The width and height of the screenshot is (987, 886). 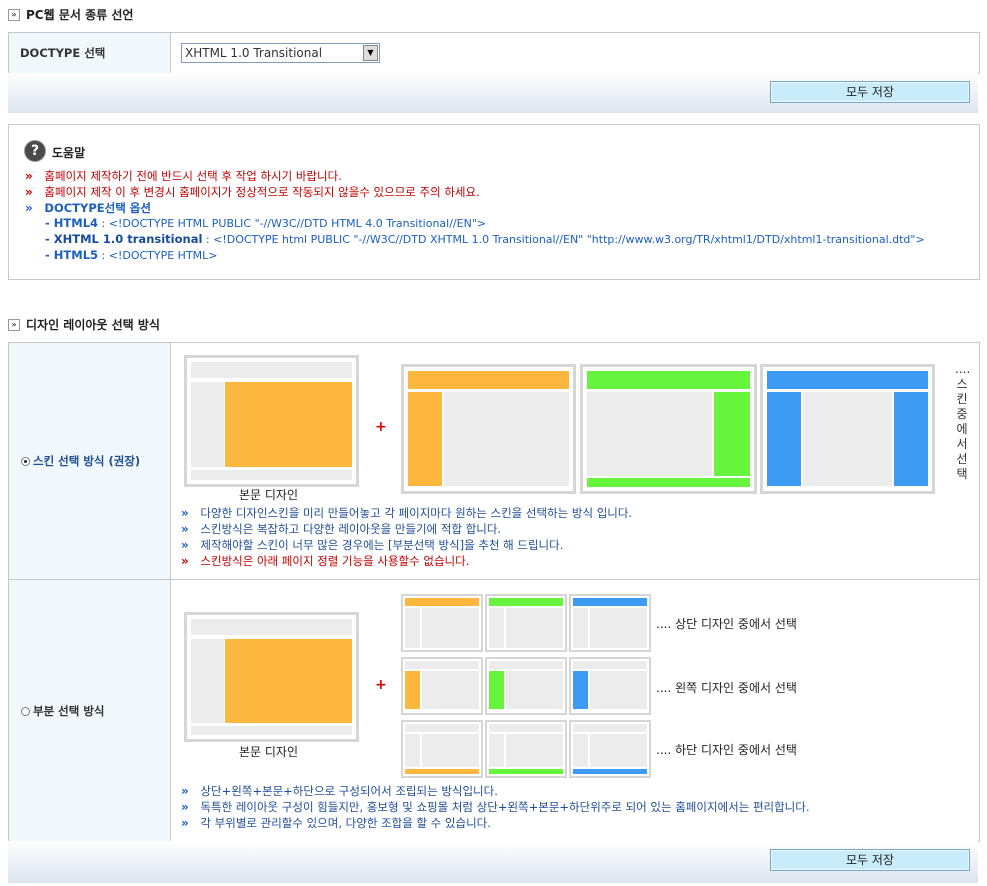 What do you see at coordinates (345, 823) in the screenshot?
I see `partial-desc-3-text: 각 부위별로 관리할수 있으며, 다양한 조합을 할 수 있습니다.` at bounding box center [345, 823].